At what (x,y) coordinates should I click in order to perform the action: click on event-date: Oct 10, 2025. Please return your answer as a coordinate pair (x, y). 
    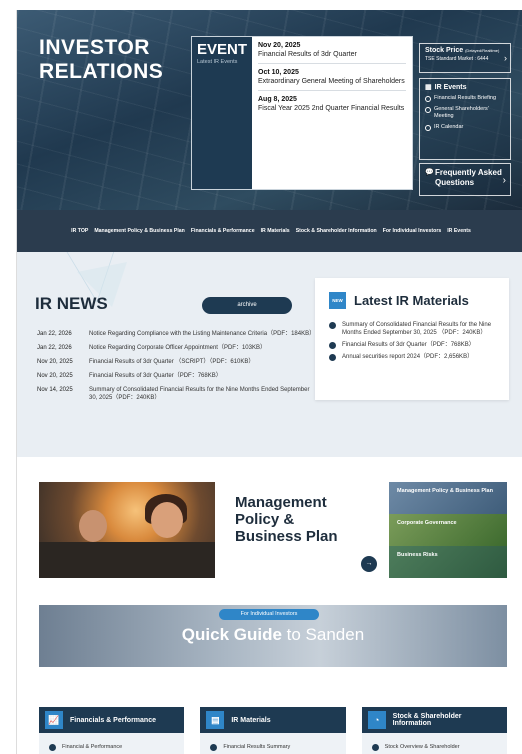
    Looking at the image, I should click on (278, 72).